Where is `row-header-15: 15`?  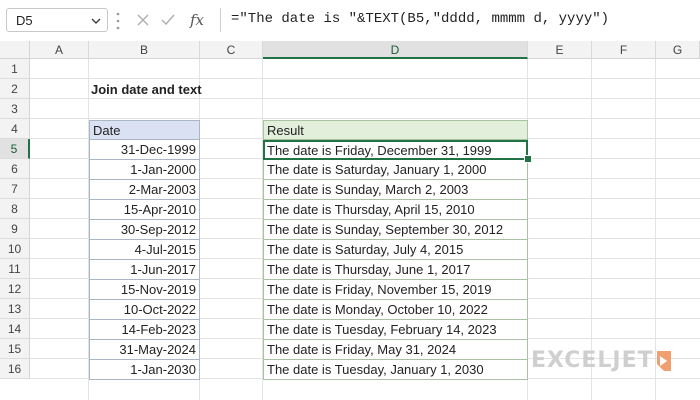
row-header-15: 15 is located at coordinates (15, 349).